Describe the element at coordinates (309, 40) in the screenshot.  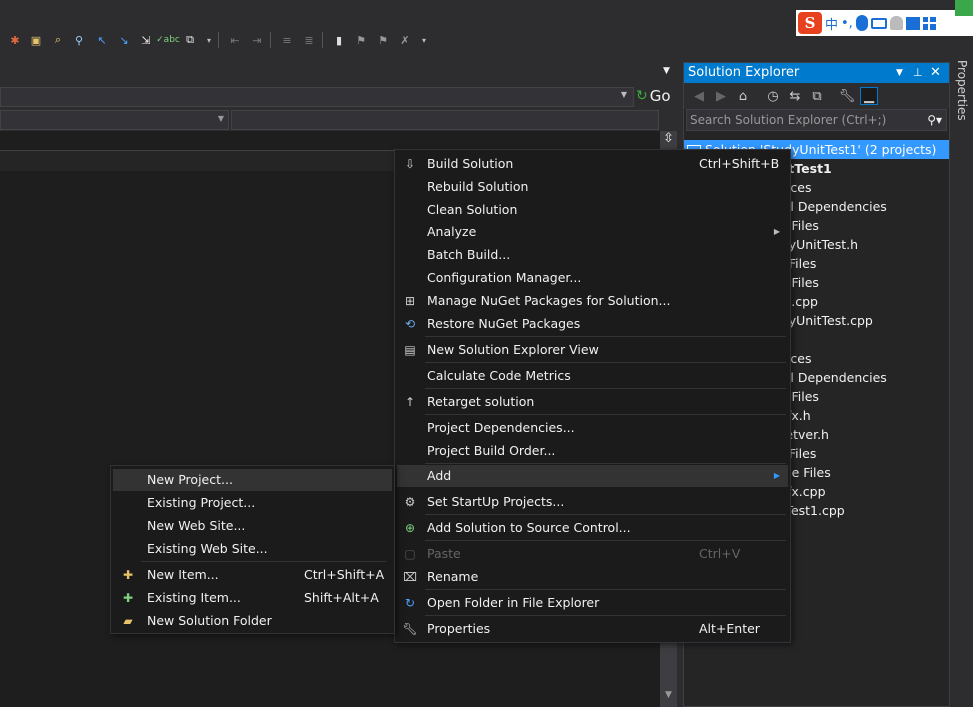
I see `uncomment-icon: ≣` at that location.